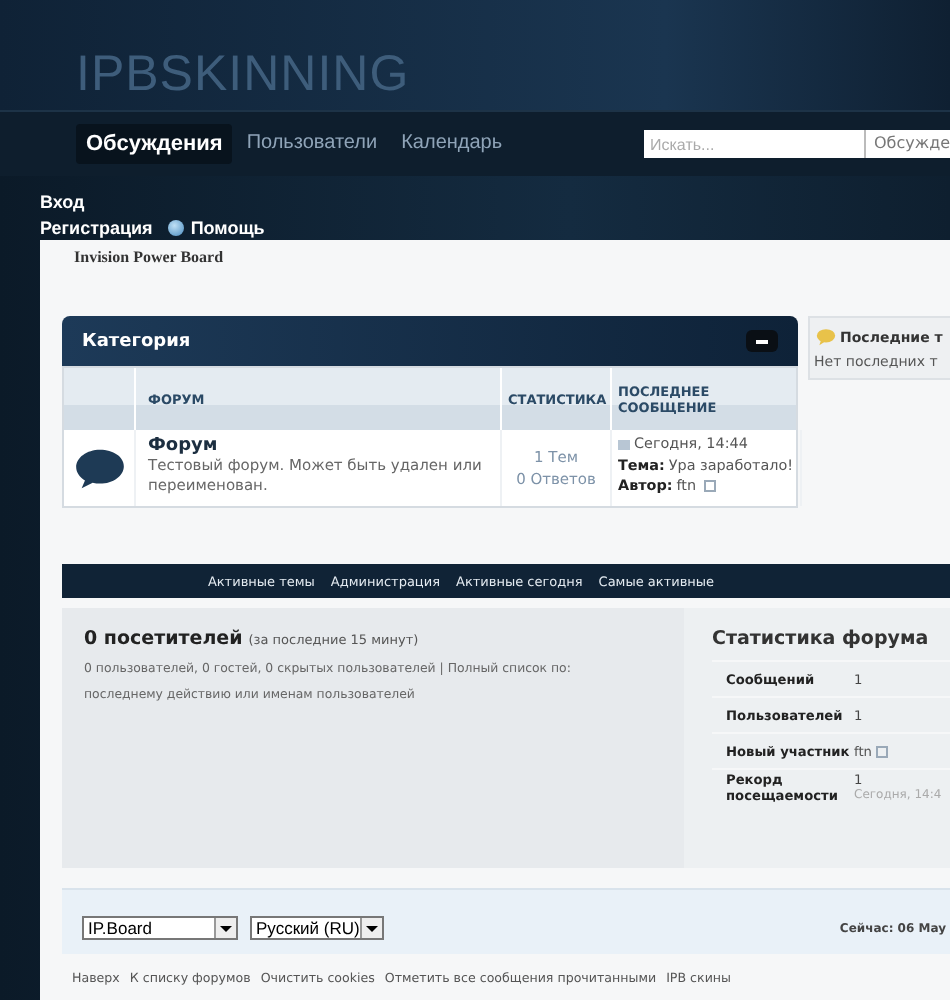 The width and height of the screenshot is (950, 1000). I want to click on nav-tab: Обсуждения, so click(154, 144).